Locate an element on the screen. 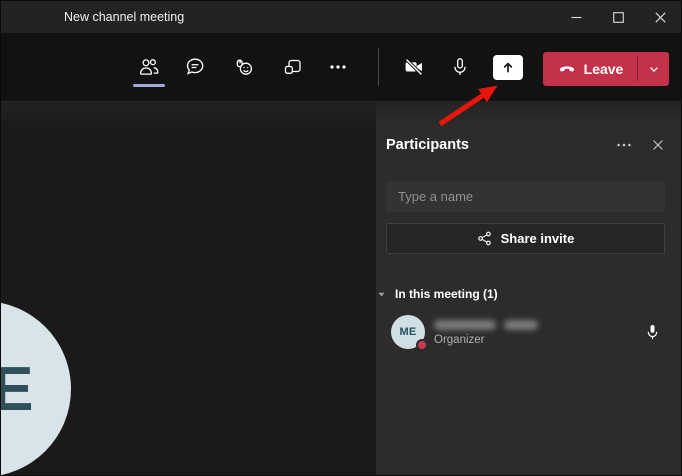 This screenshot has height=476, width=682. share-screen-button is located at coordinates (508, 67).